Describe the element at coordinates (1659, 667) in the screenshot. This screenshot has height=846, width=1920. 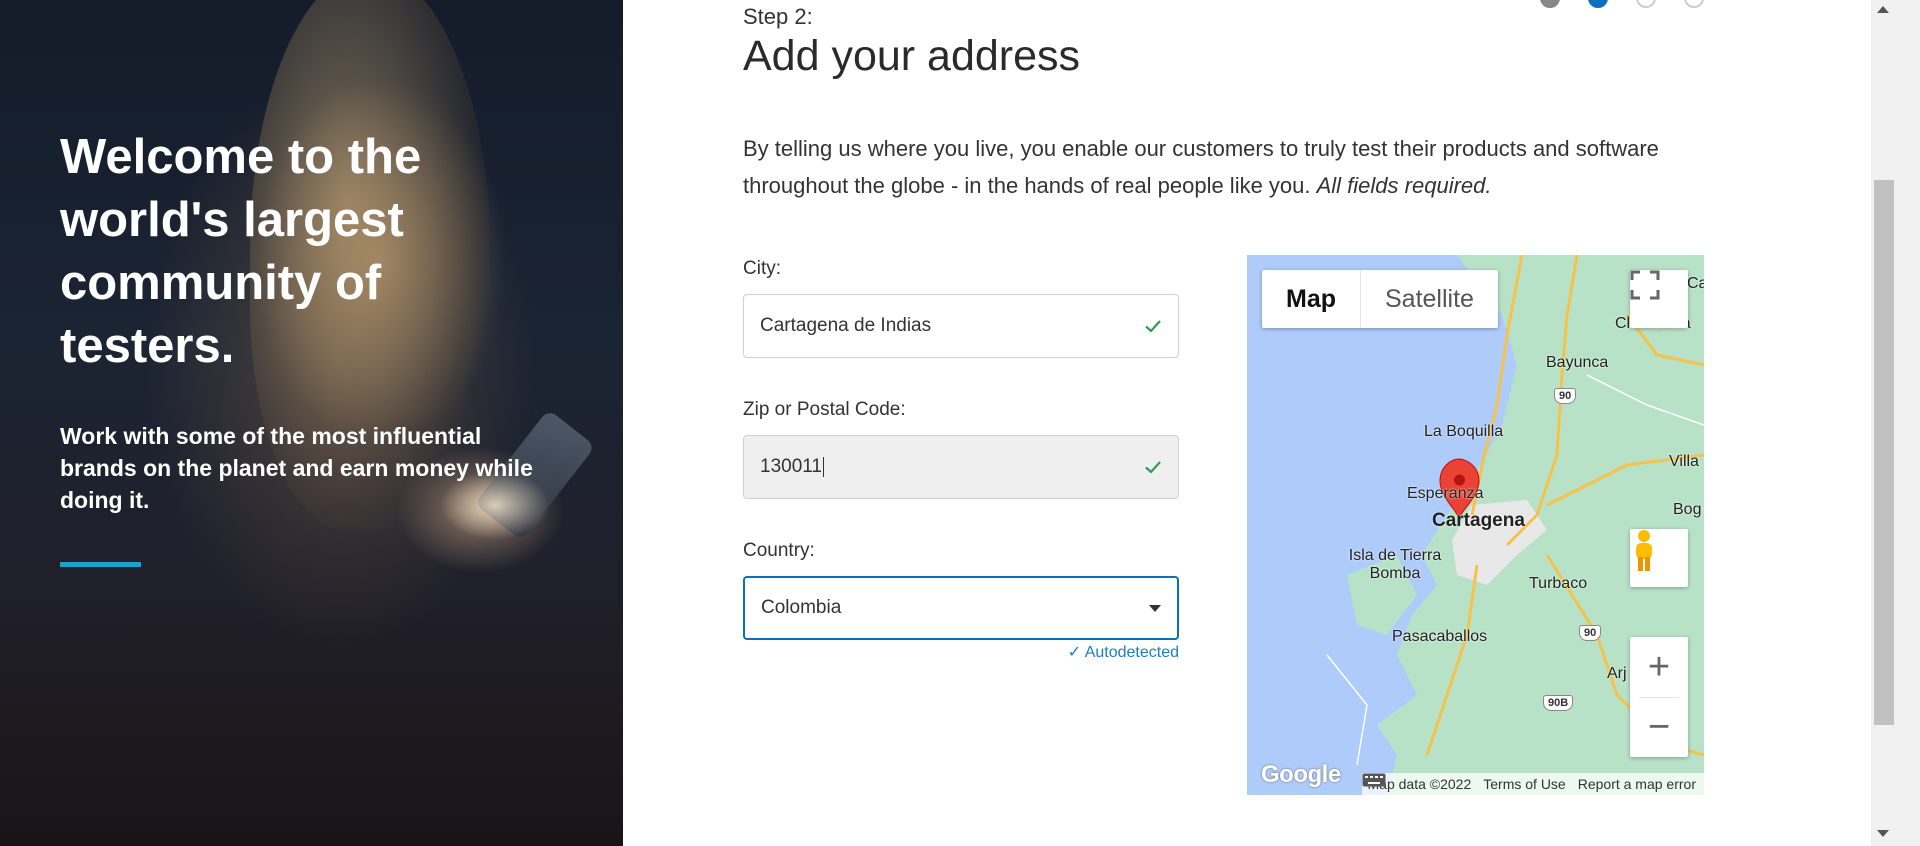
I see `zoom-in-button: +` at that location.